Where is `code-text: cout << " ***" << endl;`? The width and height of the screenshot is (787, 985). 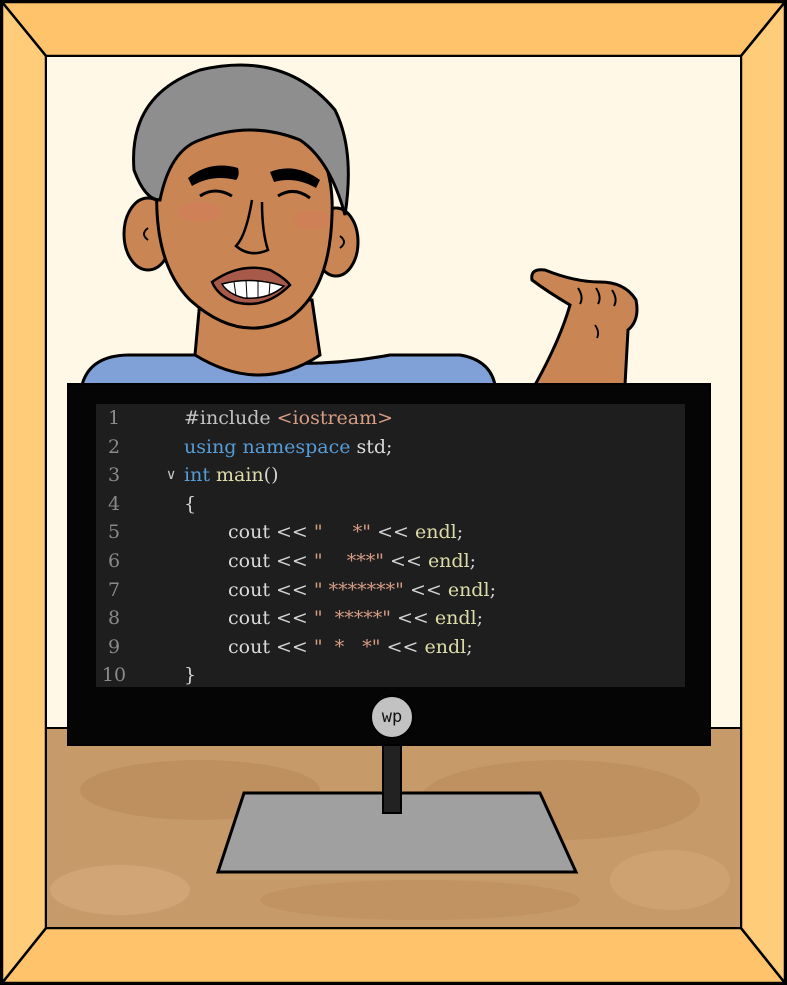
code-text: cout << " ***" << endl; is located at coordinates (330, 561).